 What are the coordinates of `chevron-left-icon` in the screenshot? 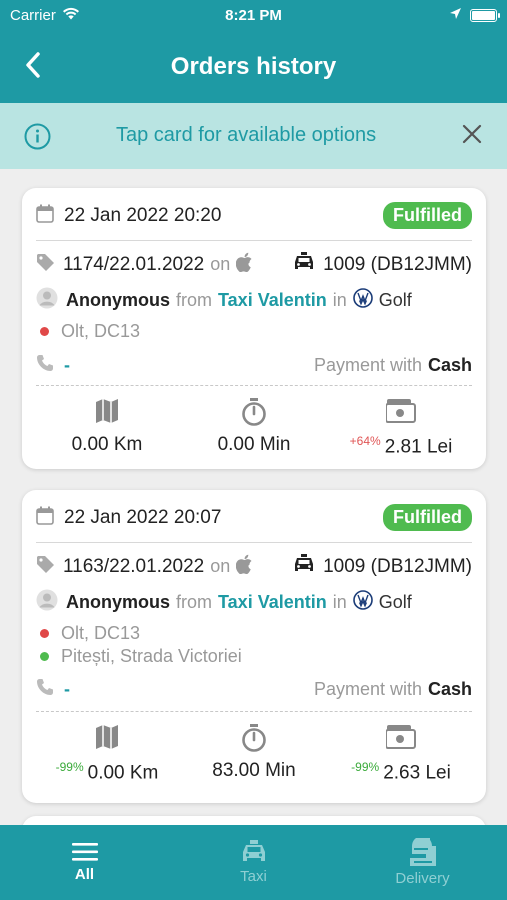 It's located at (33, 65).